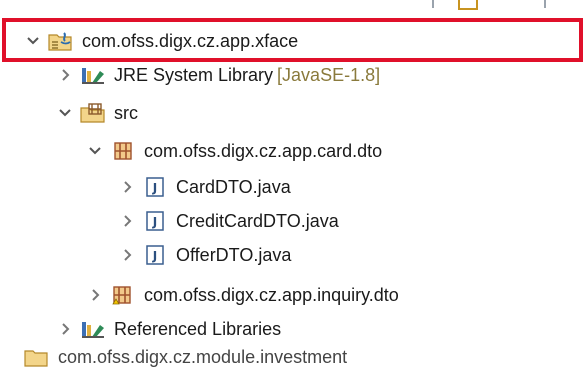 This screenshot has width=586, height=369. I want to click on tree-item-package-inquiry: com.ofss.digx.cz.app.inquiry.dto, so click(293, 295).